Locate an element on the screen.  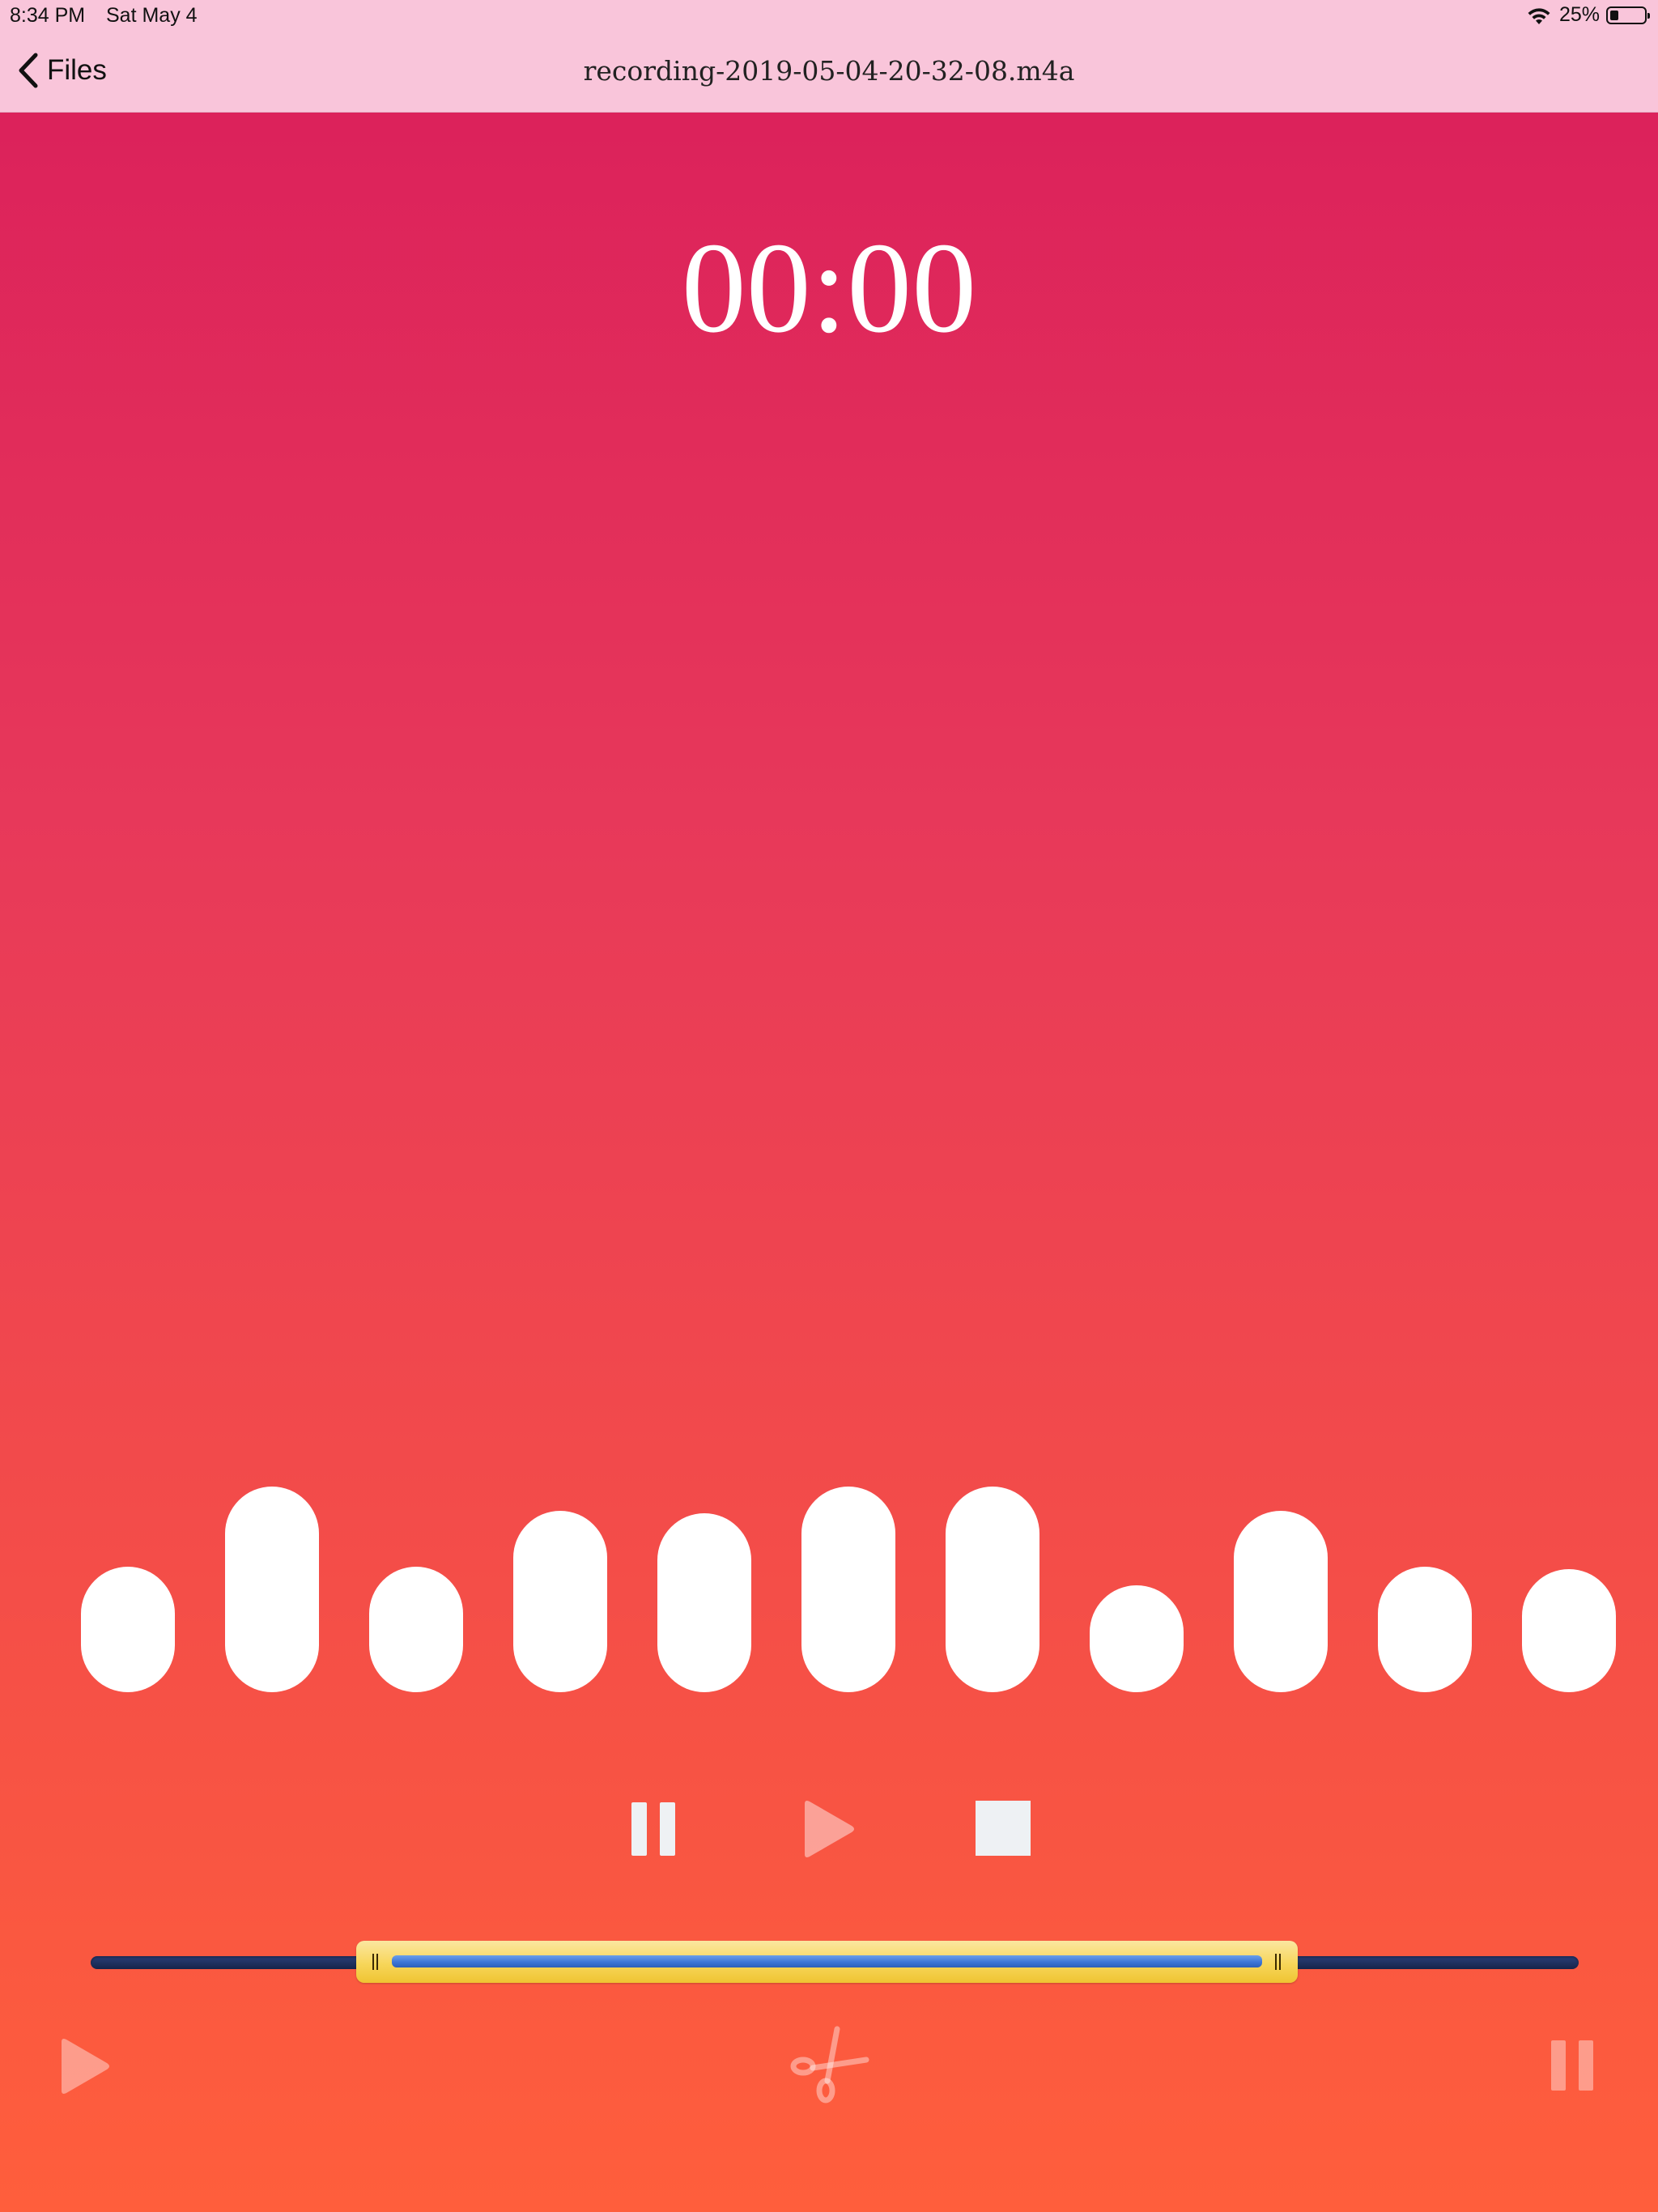
status-date: Sat May 4 is located at coordinates (152, 16).